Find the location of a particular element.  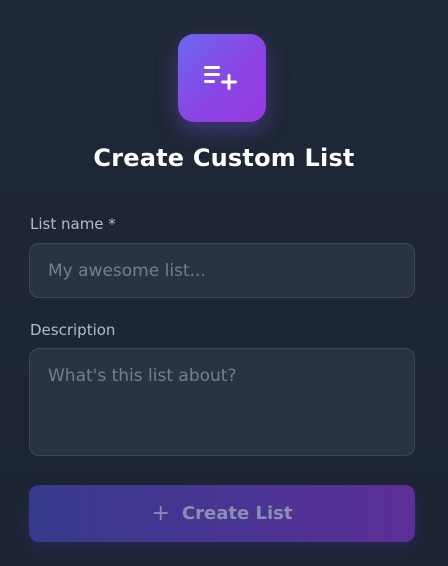

description-label: Description is located at coordinates (73, 330).